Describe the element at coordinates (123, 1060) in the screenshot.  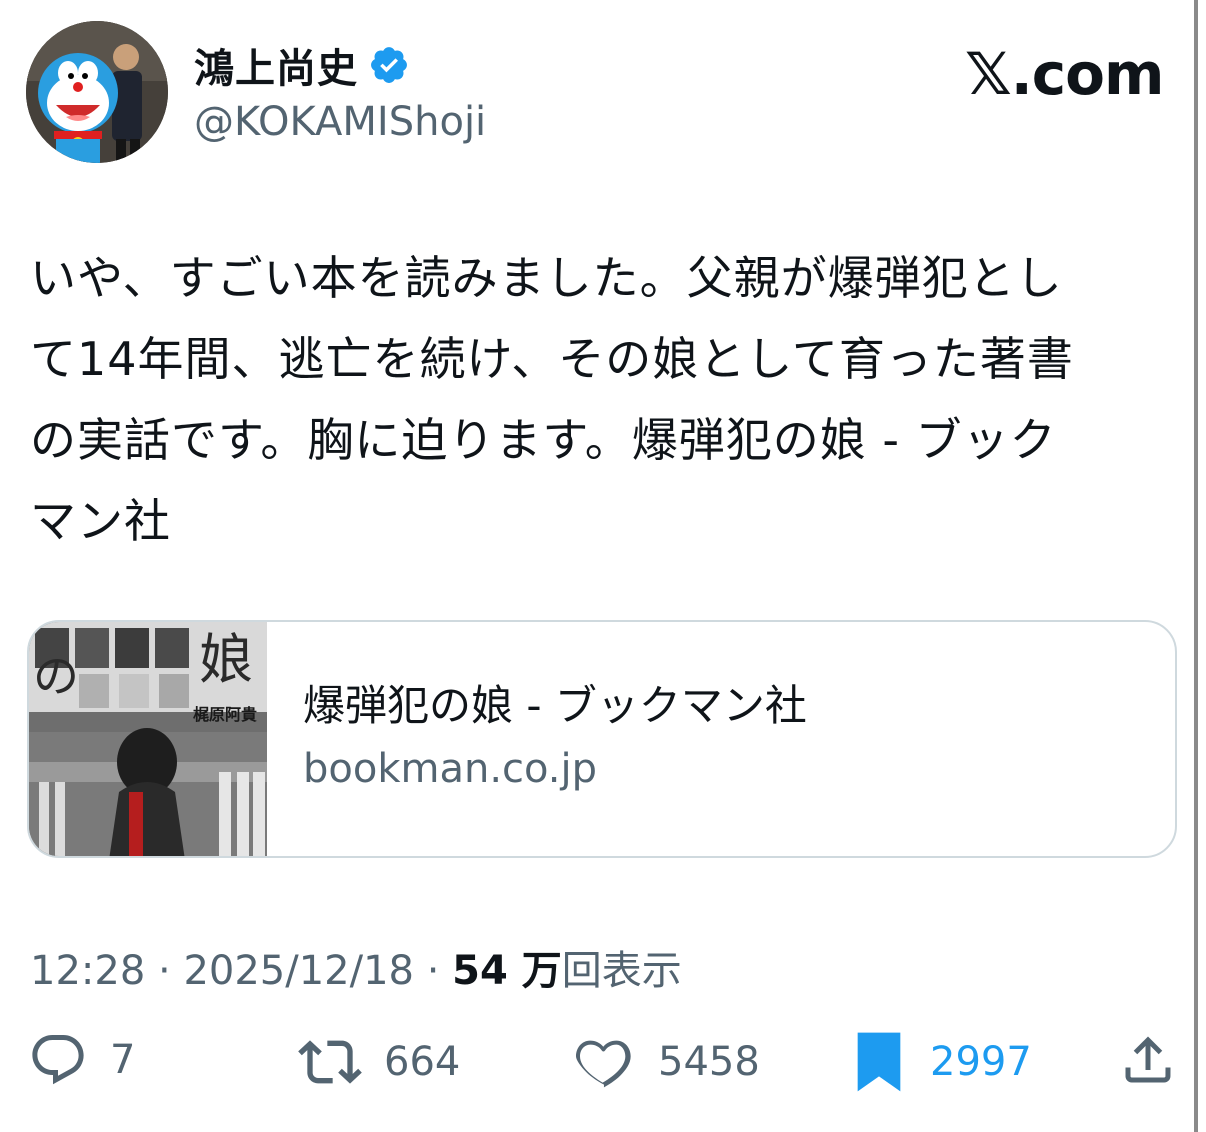
I see `reply-count: 7` at that location.